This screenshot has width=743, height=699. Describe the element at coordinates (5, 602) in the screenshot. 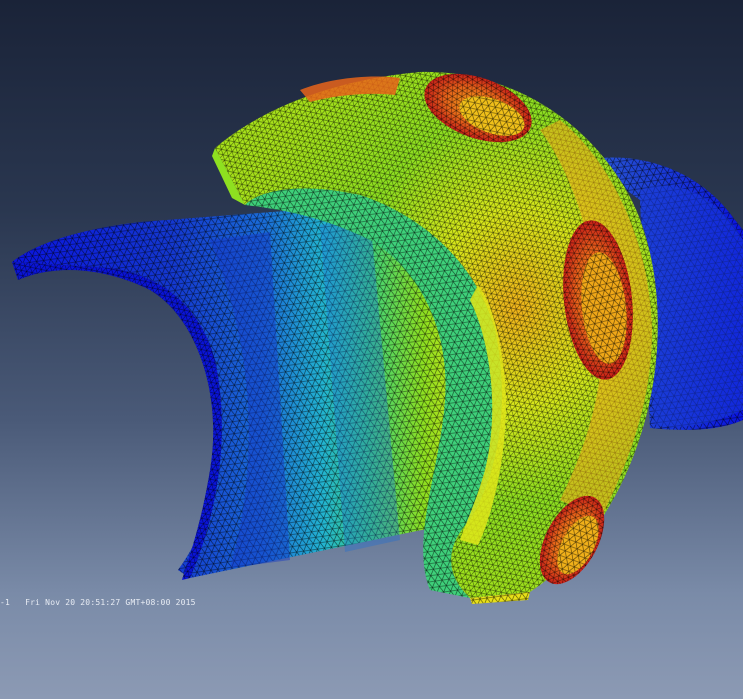

I see `status-prefix: -1` at that location.